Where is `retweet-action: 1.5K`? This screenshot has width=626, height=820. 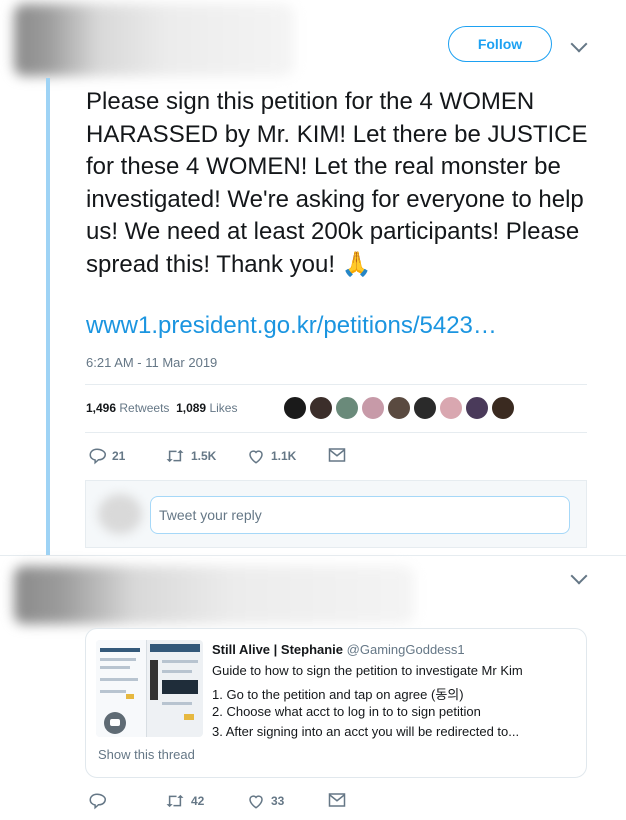 retweet-action: 1.5K is located at coordinates (190, 456).